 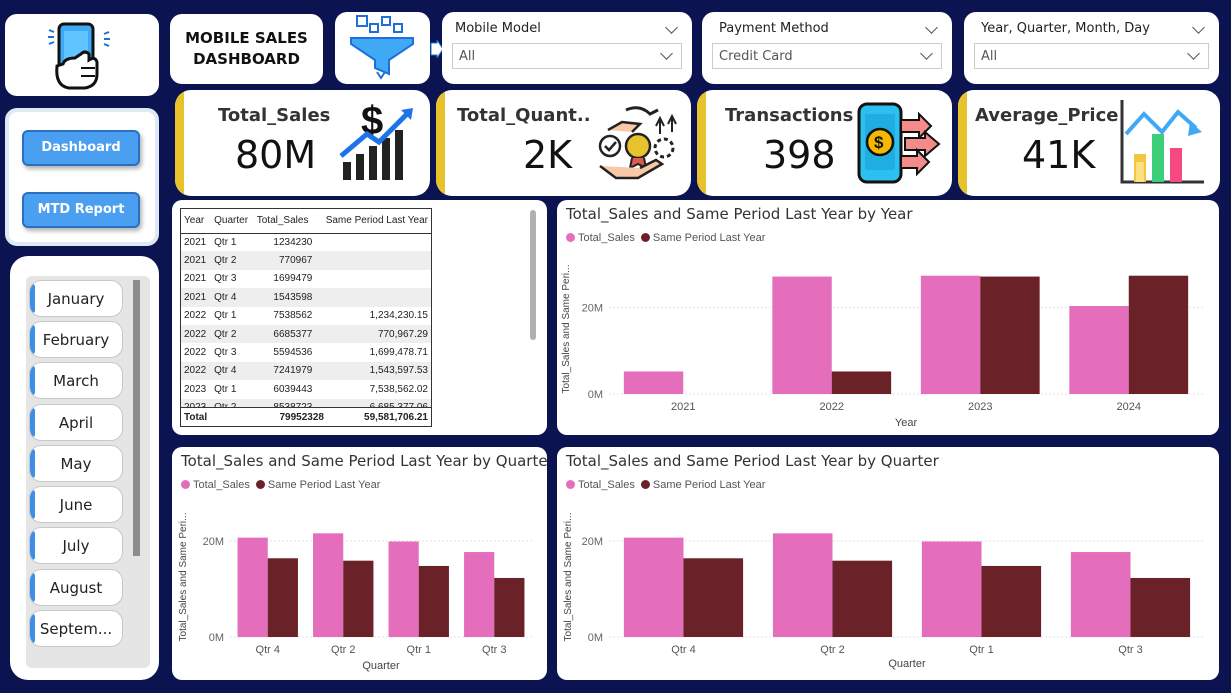 I want to click on column-header: Quarter, so click(x=232, y=221).